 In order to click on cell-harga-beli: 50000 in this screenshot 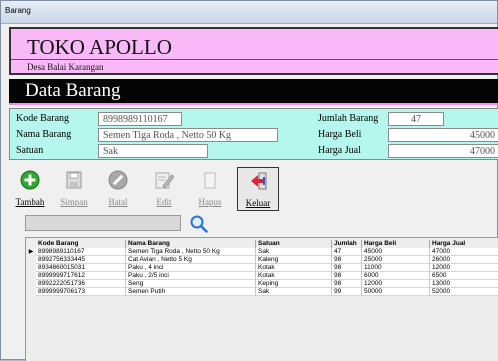, I will do `click(396, 292)`.